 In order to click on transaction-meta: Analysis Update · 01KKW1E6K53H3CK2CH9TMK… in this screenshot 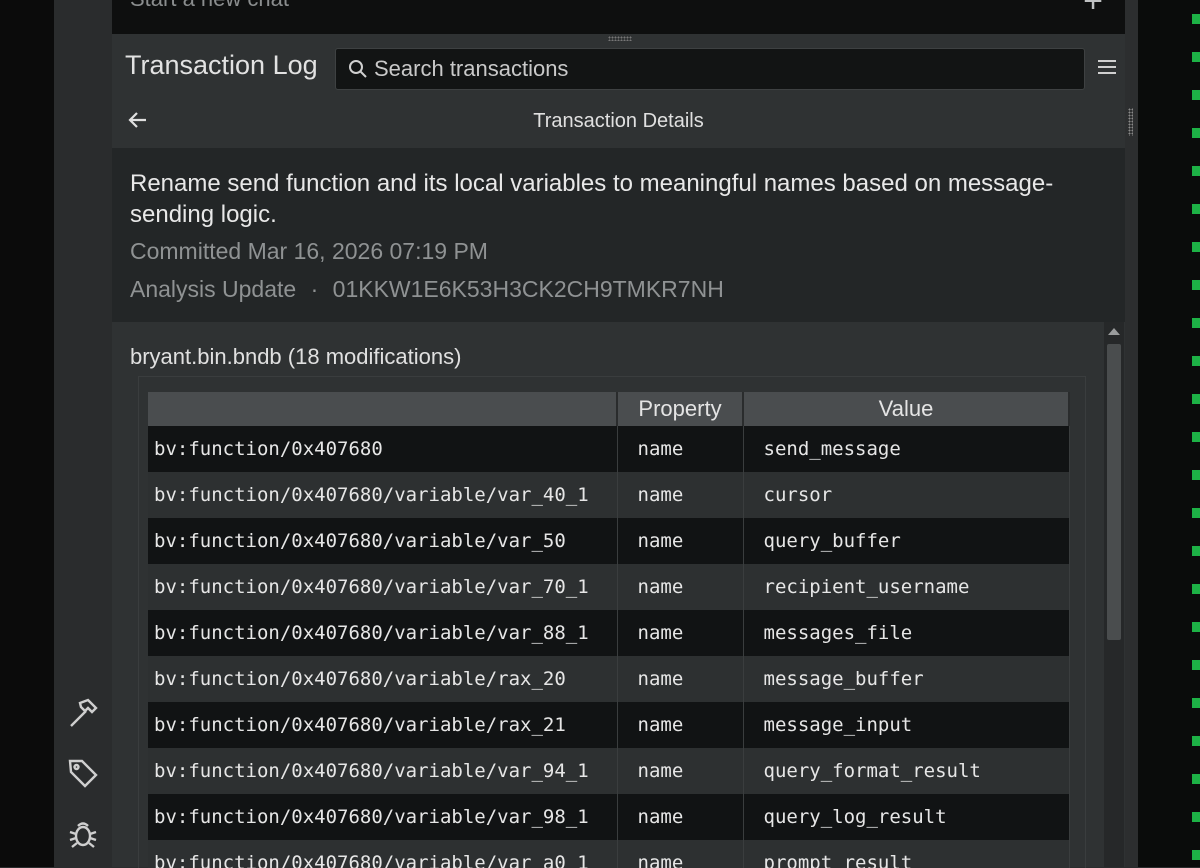, I will do `click(427, 289)`.